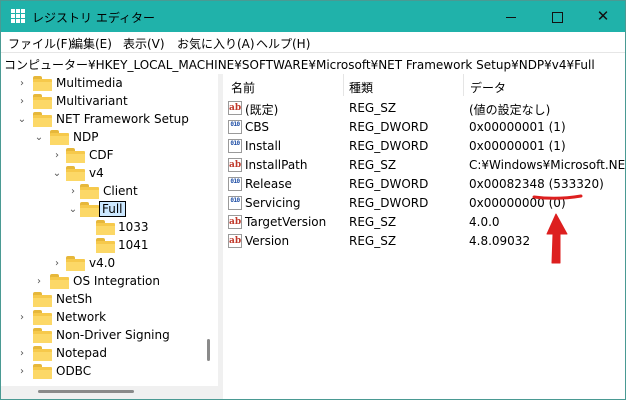  Describe the element at coordinates (557, 197) in the screenshot. I see `red-underline` at that location.